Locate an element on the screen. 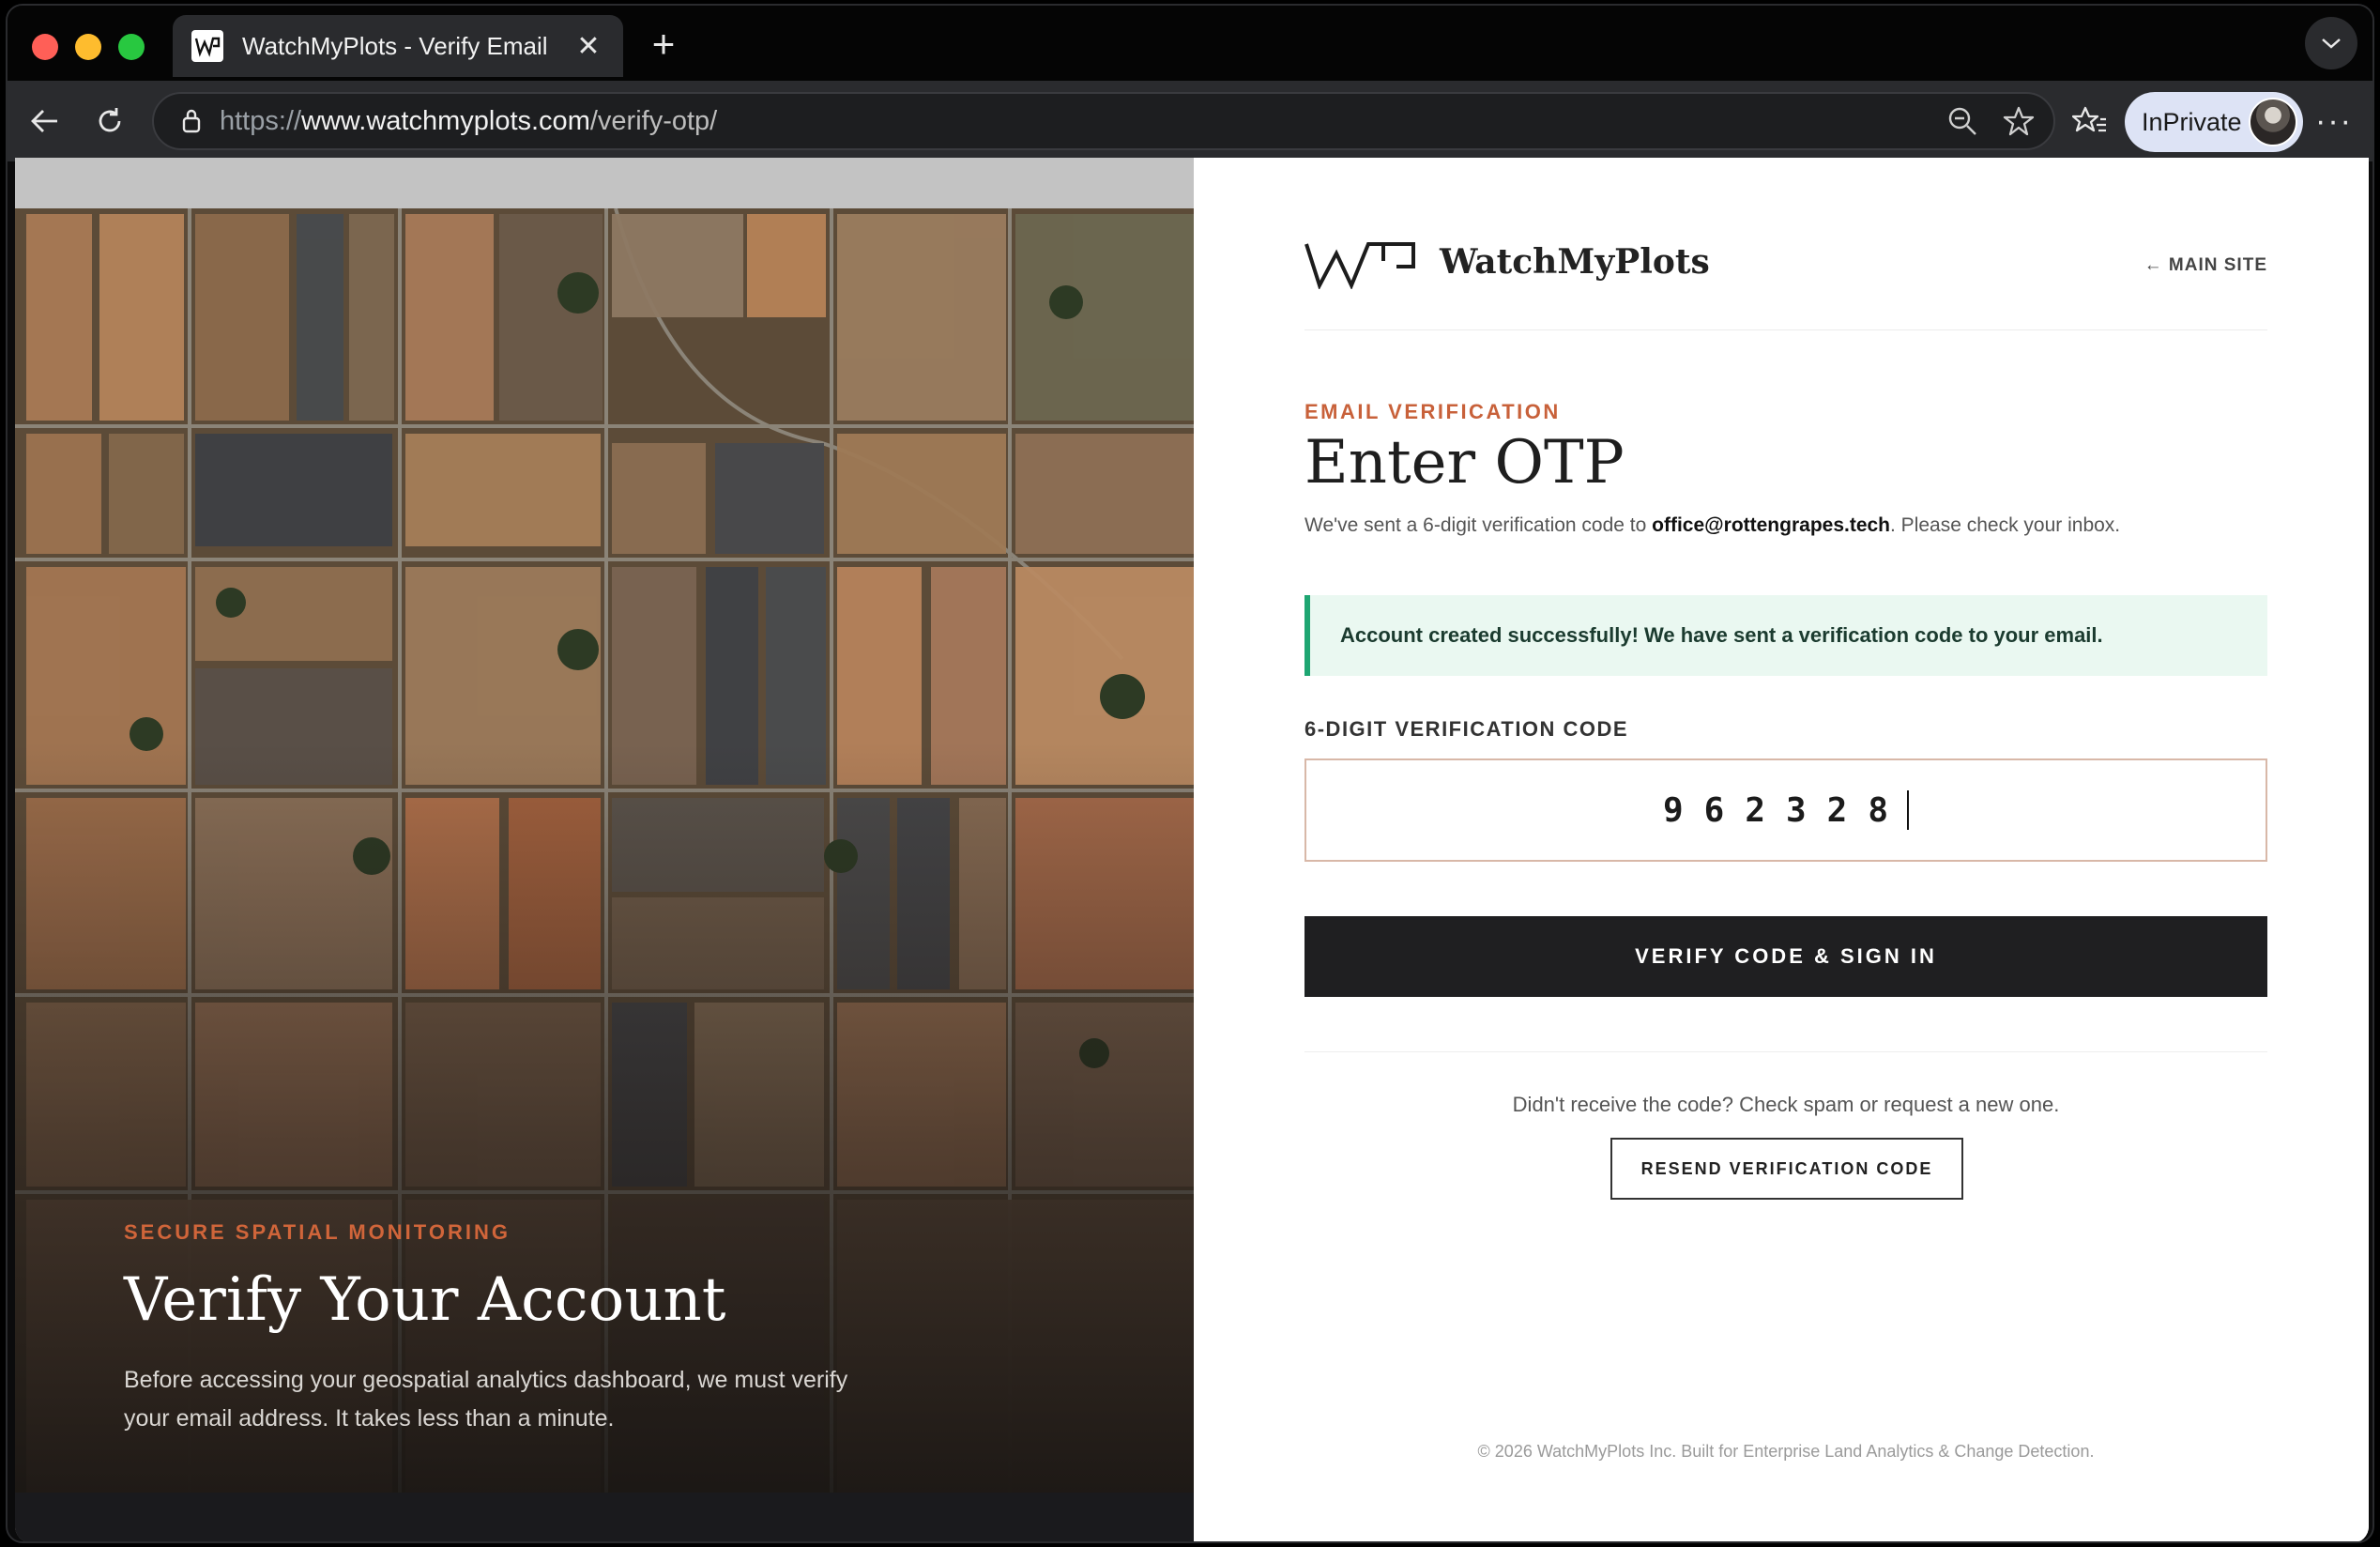  watchmyplots-logo is located at coordinates (1360, 264).